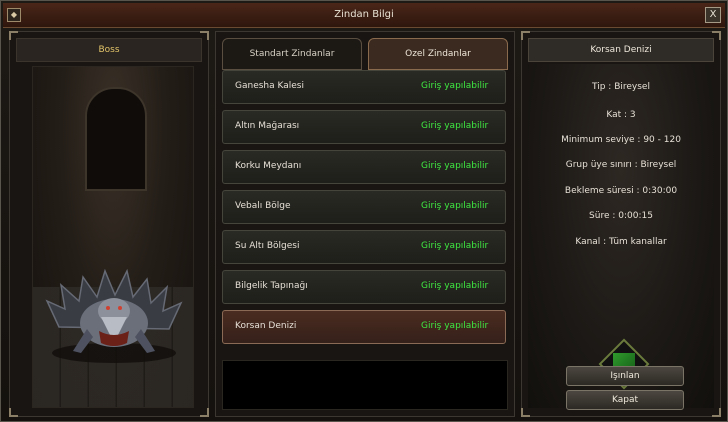 Image resolution: width=728 pixels, height=422 pixels. I want to click on dungeon-info-title: Korsan Denizi, so click(621, 50).